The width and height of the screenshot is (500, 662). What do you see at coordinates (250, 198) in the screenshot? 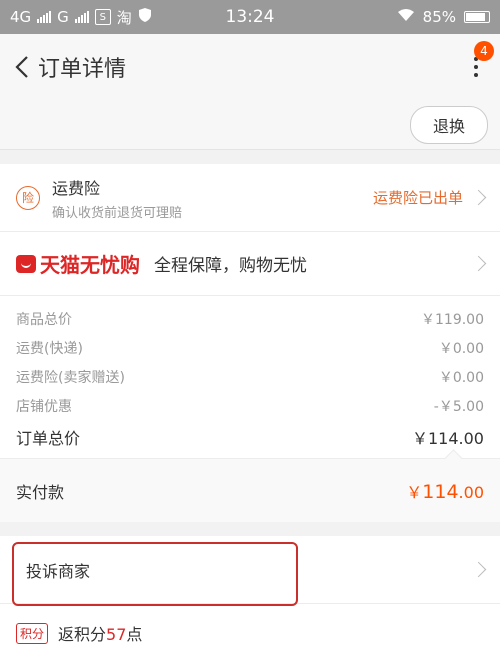
I see `shipping-insurance-row: 险 运费险 确认收货前退货可理赔 运费险已出单` at bounding box center [250, 198].